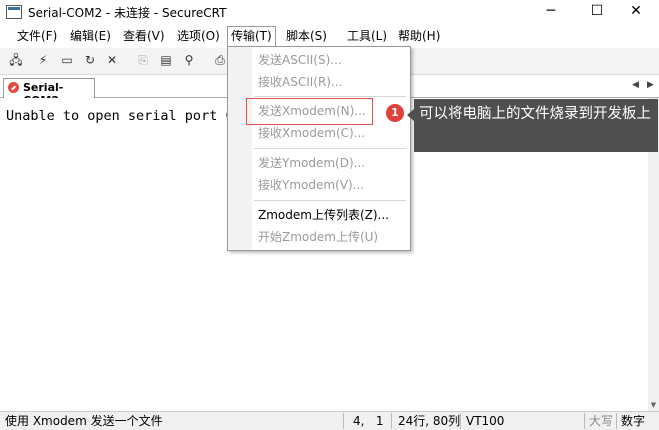 The height and width of the screenshot is (430, 659). I want to click on title-bar: Serial-COM2 - 未连接 - SecureCRT ─ ☐ ✕, so click(329, 12).